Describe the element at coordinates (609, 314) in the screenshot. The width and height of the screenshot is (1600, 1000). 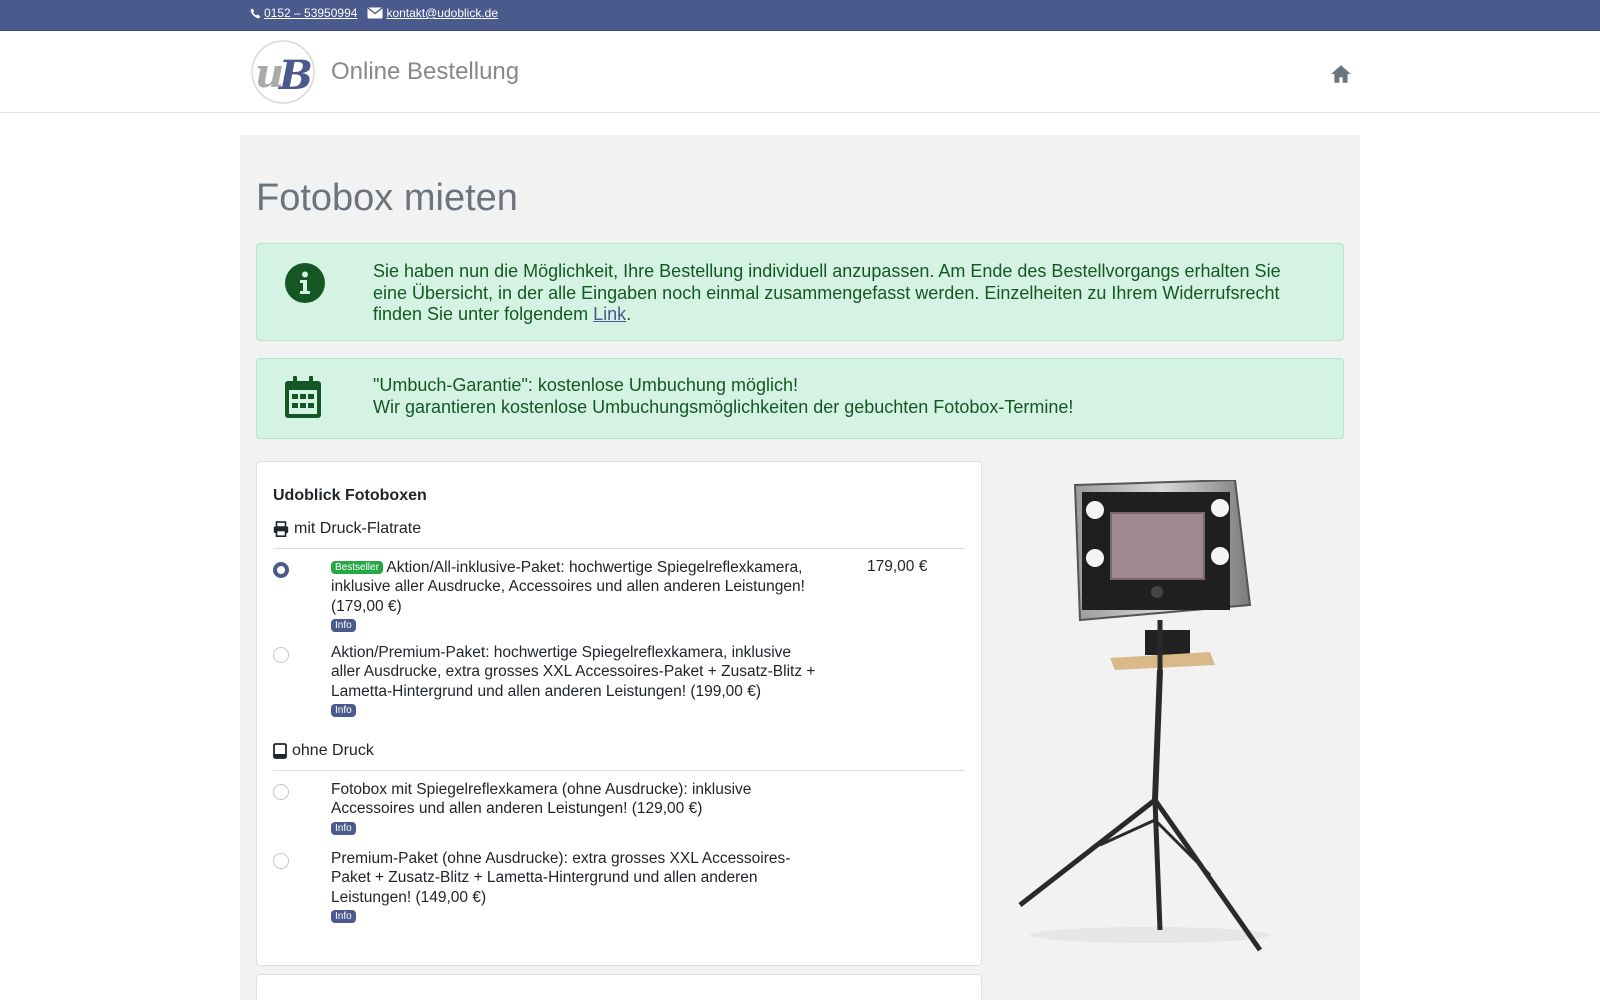
I see `withdrawal-link: Link` at that location.